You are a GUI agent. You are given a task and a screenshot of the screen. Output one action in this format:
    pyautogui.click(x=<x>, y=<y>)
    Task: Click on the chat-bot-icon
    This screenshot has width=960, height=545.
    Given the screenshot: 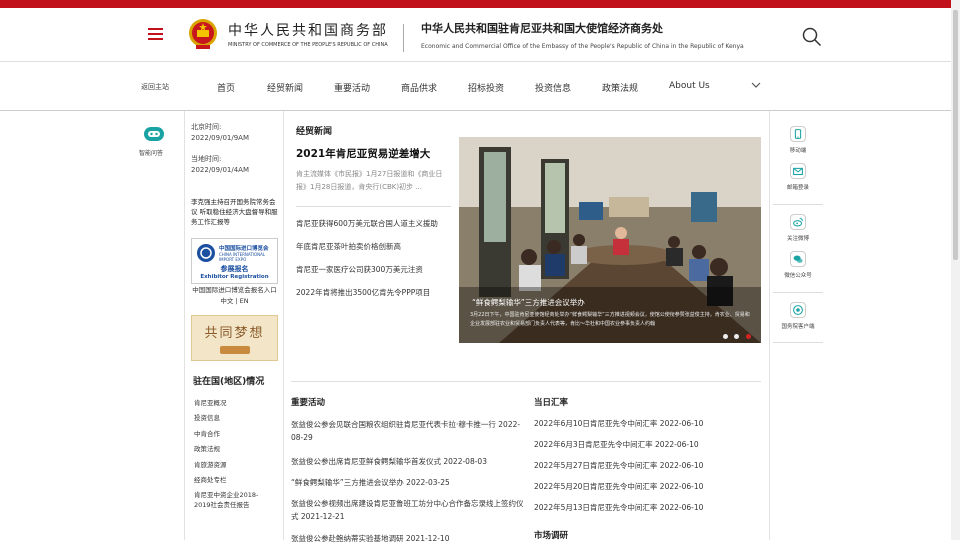 What is the action you would take?
    pyautogui.click(x=154, y=134)
    